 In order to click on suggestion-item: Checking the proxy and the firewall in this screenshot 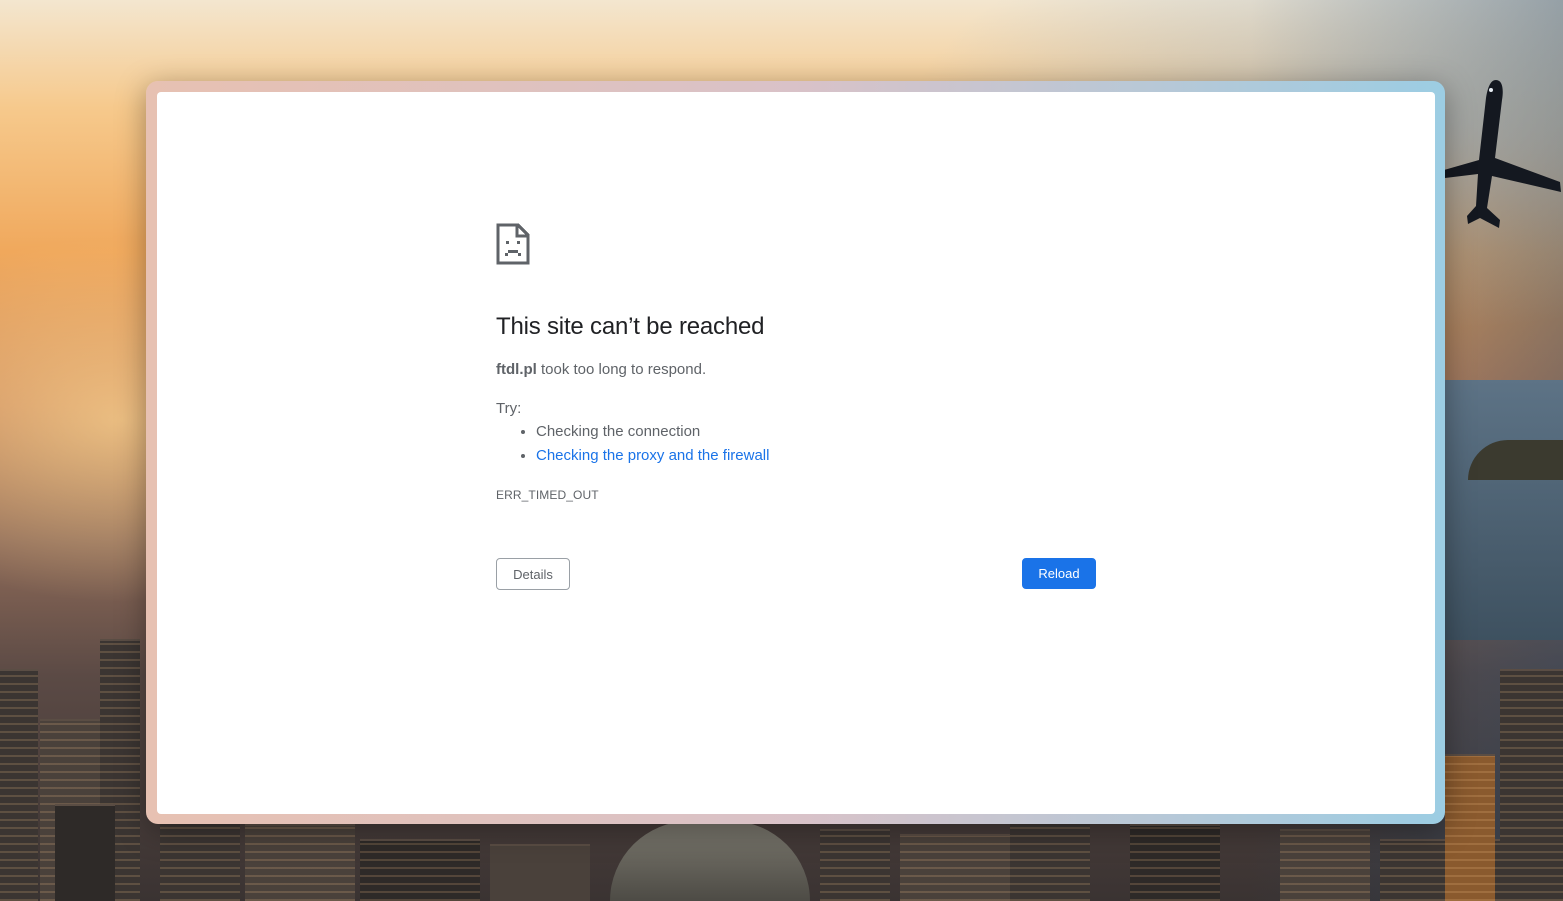, I will do `click(652, 460)`.